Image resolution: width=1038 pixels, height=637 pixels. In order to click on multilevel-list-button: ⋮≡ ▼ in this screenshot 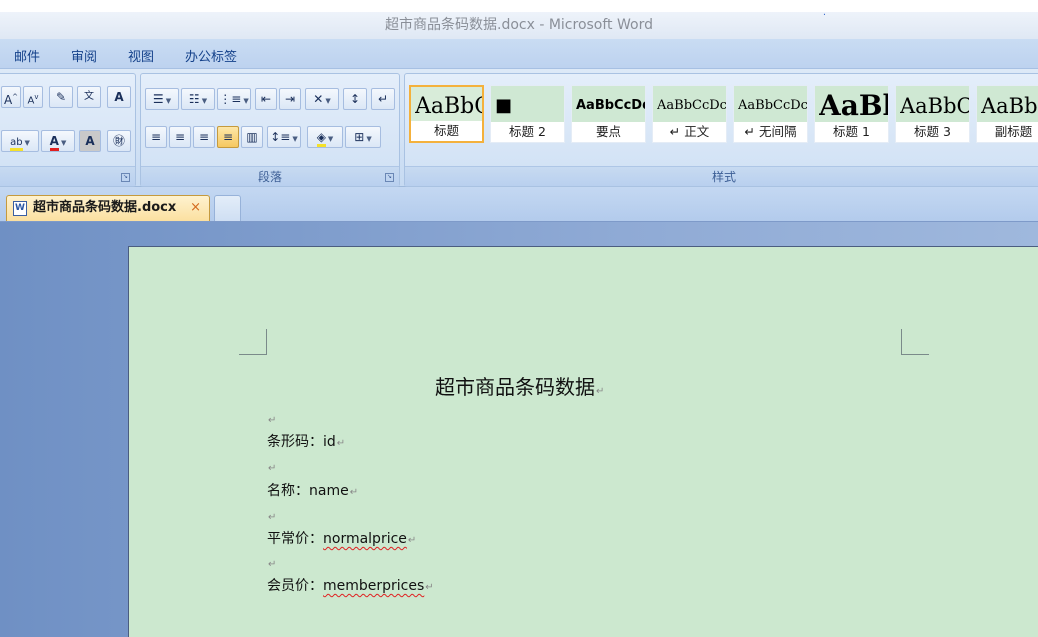, I will do `click(234, 99)`.